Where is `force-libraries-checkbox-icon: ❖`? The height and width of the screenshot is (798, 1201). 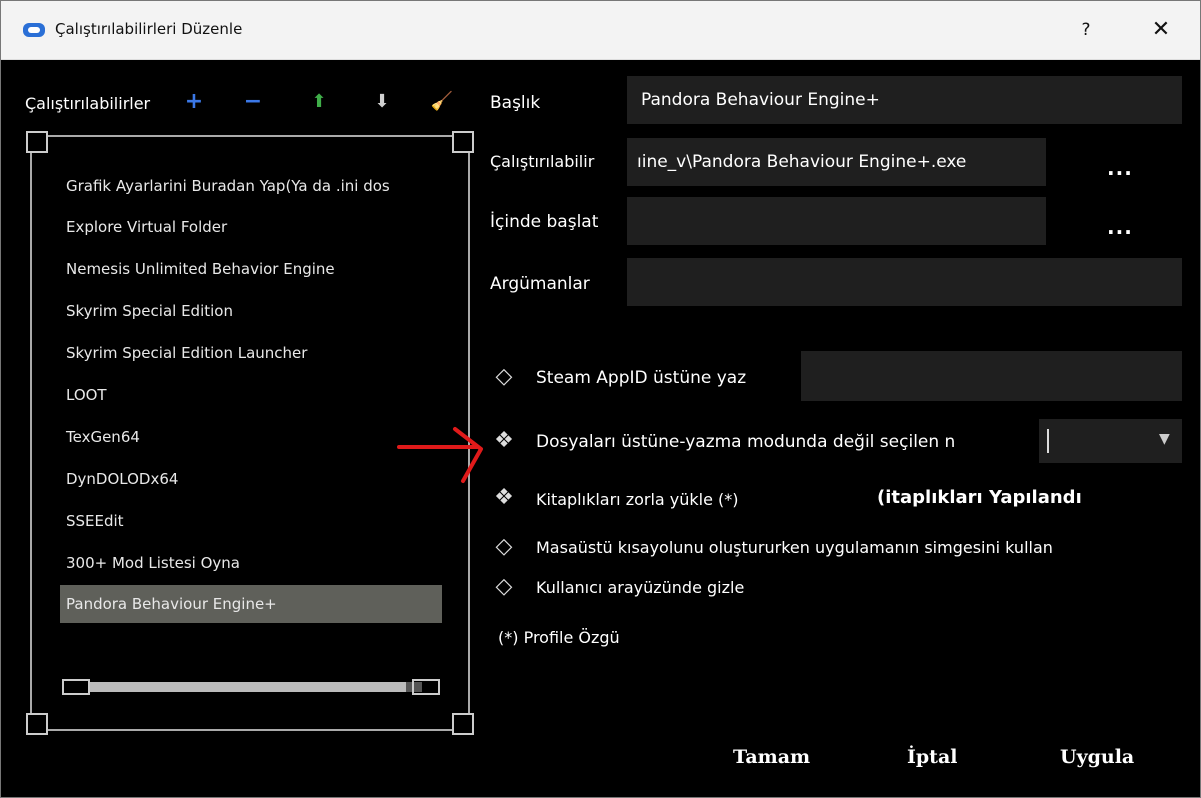
force-libraries-checkbox-icon: ❖ is located at coordinates (504, 498).